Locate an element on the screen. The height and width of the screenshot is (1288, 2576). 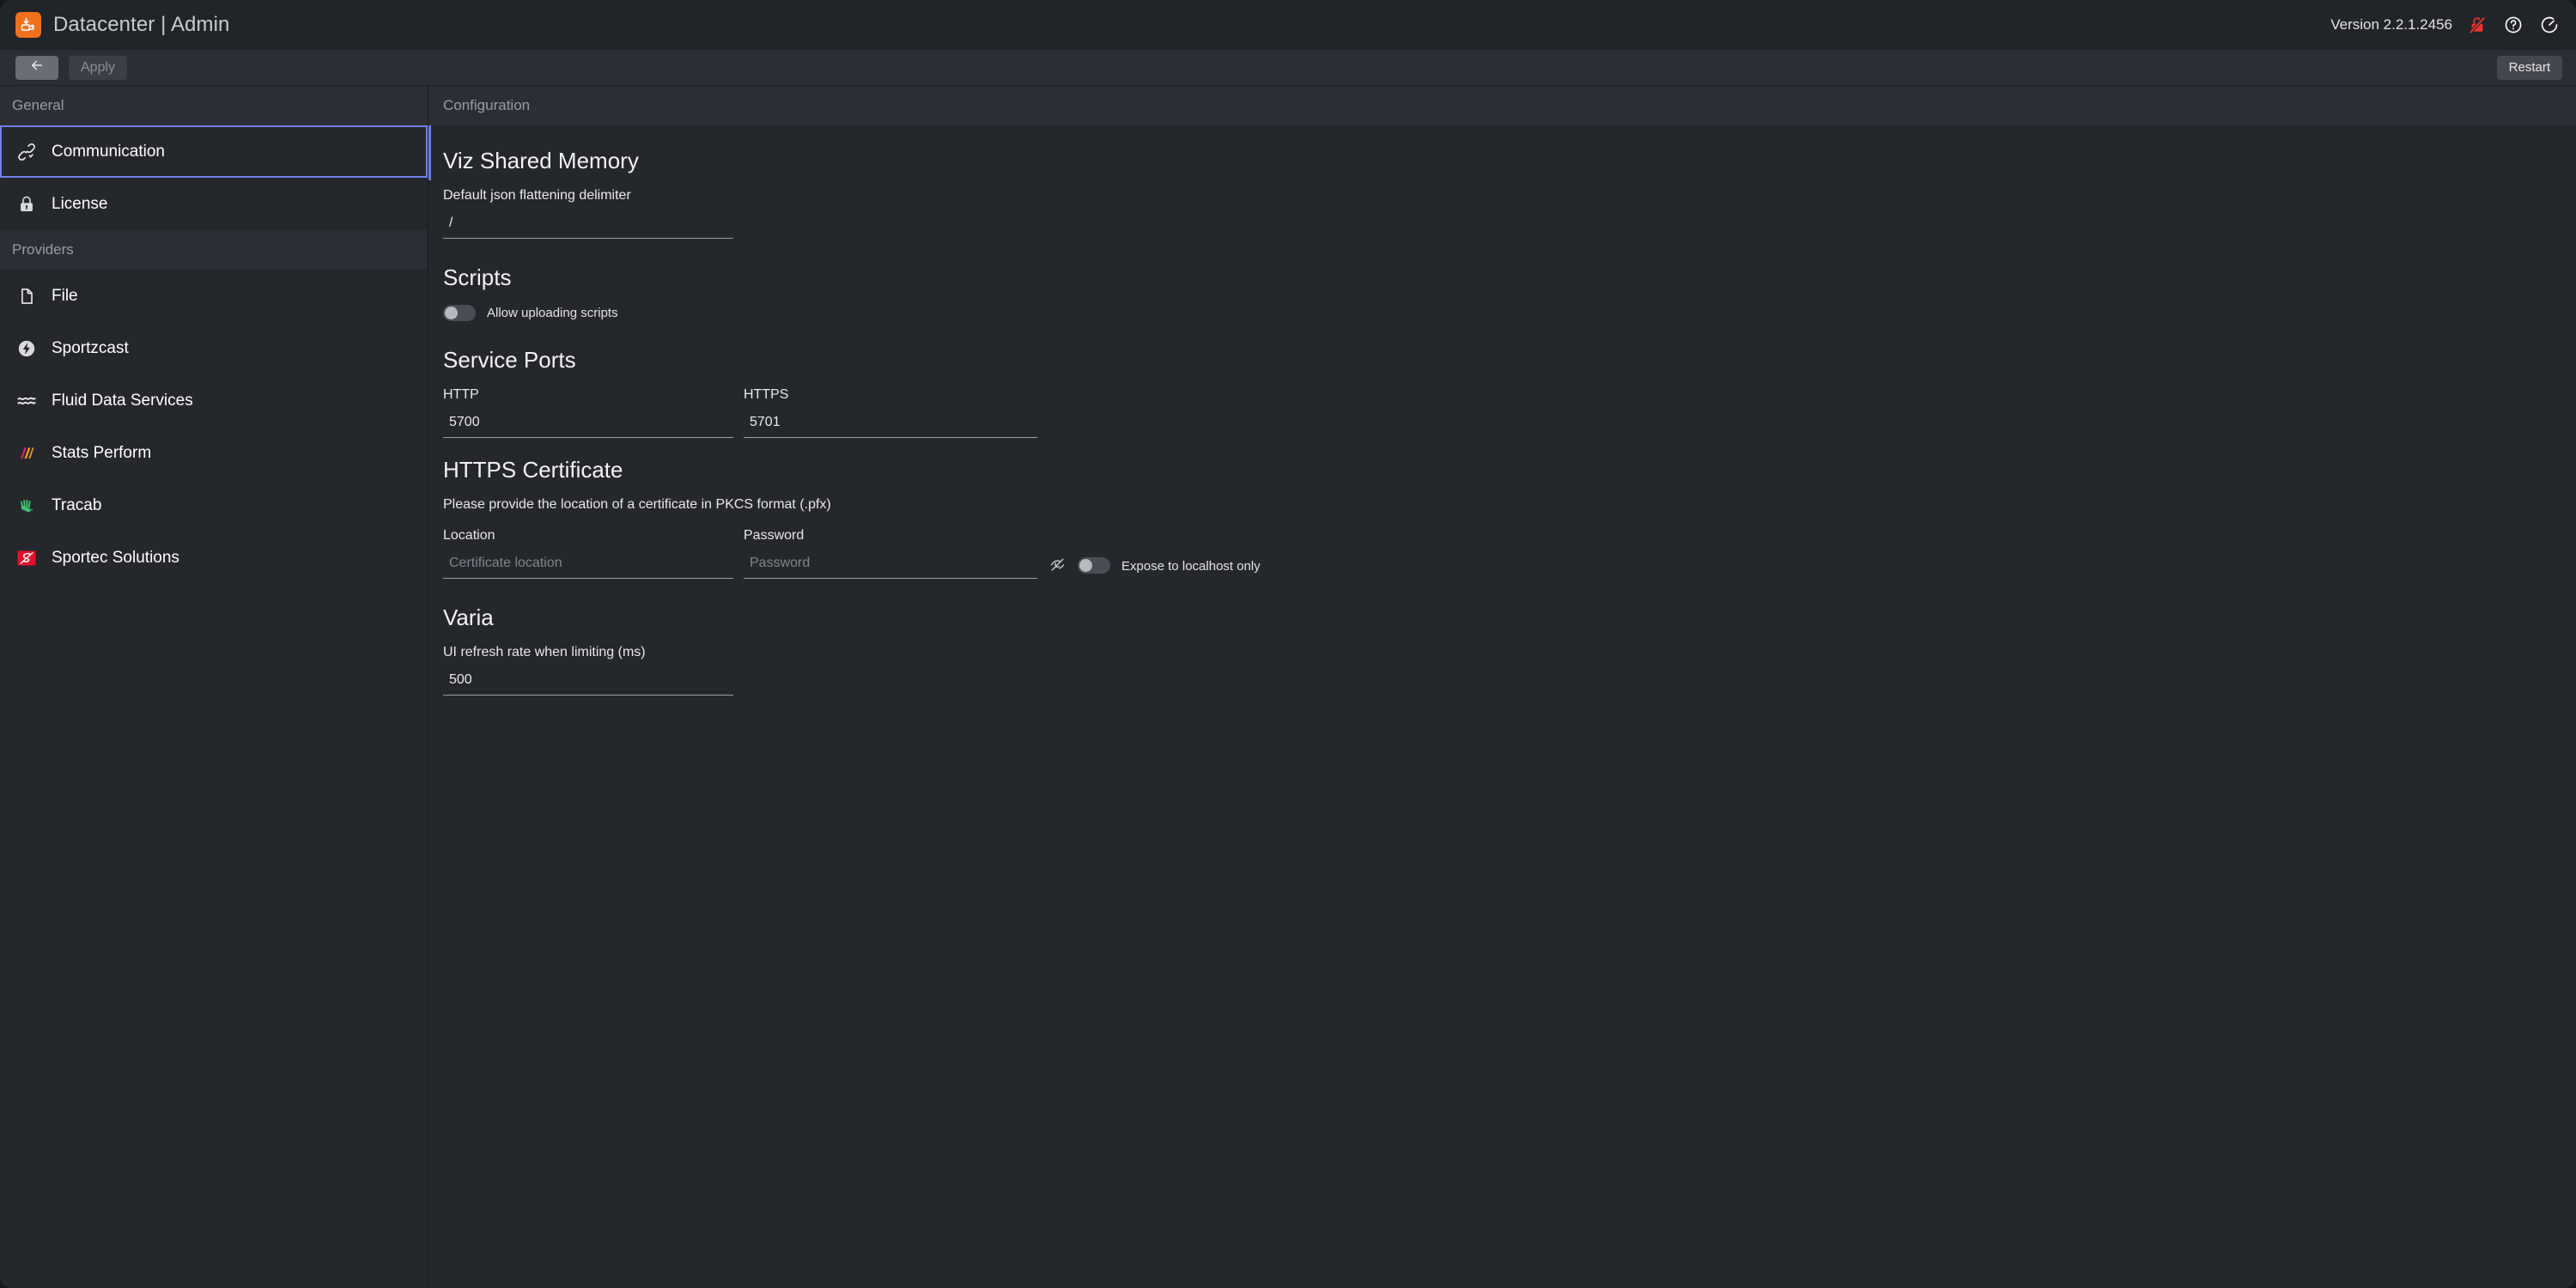
titlebar-left: Datacenter | Admin is located at coordinates (122, 25).